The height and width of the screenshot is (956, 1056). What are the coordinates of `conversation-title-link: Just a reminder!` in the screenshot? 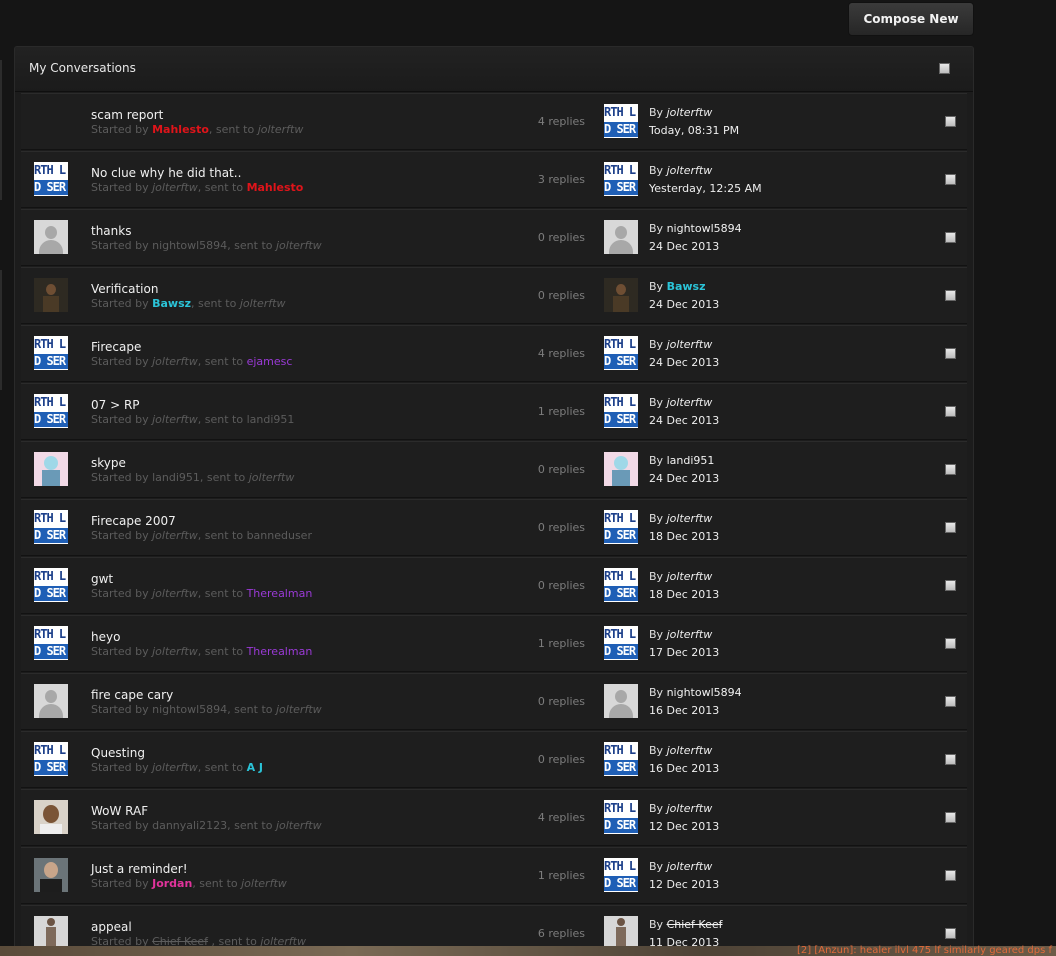 It's located at (139, 869).